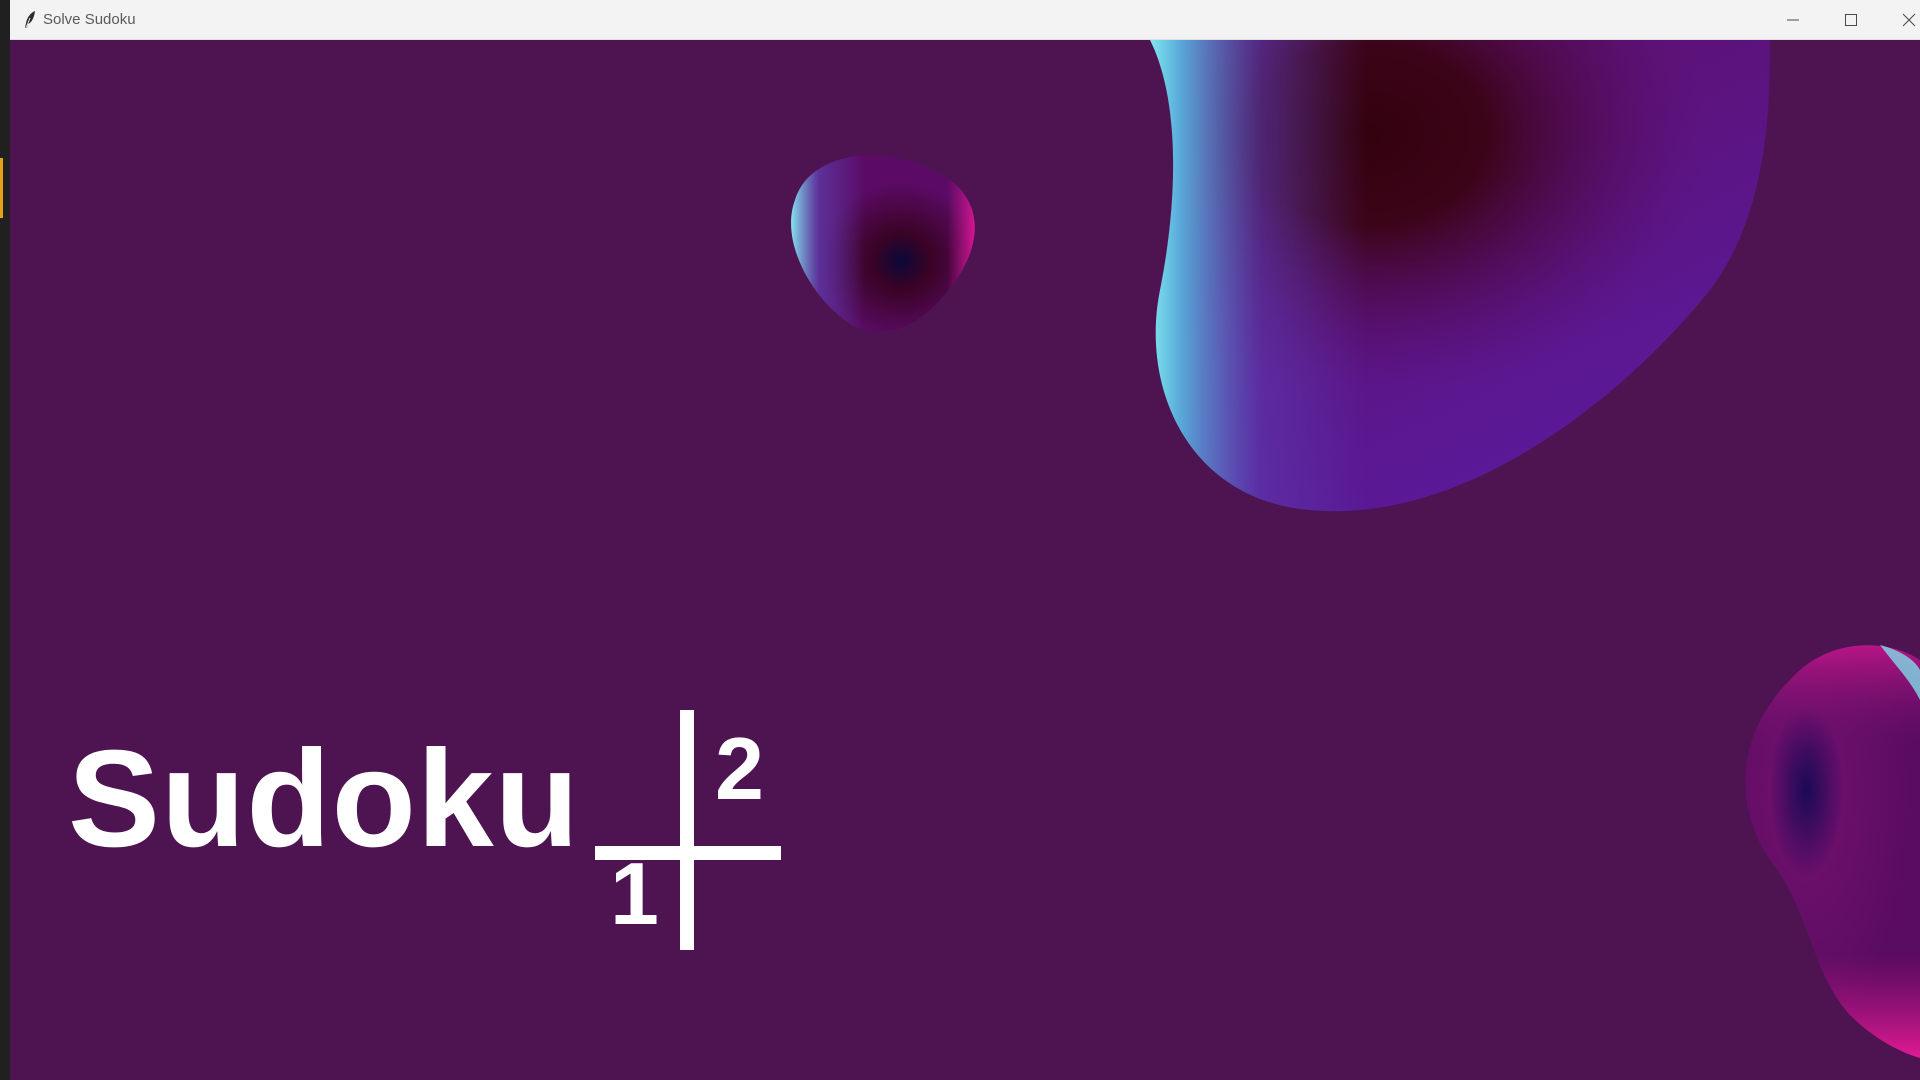 Image resolution: width=1920 pixels, height=1080 pixels. I want to click on desktop-edge, so click(5, 540).